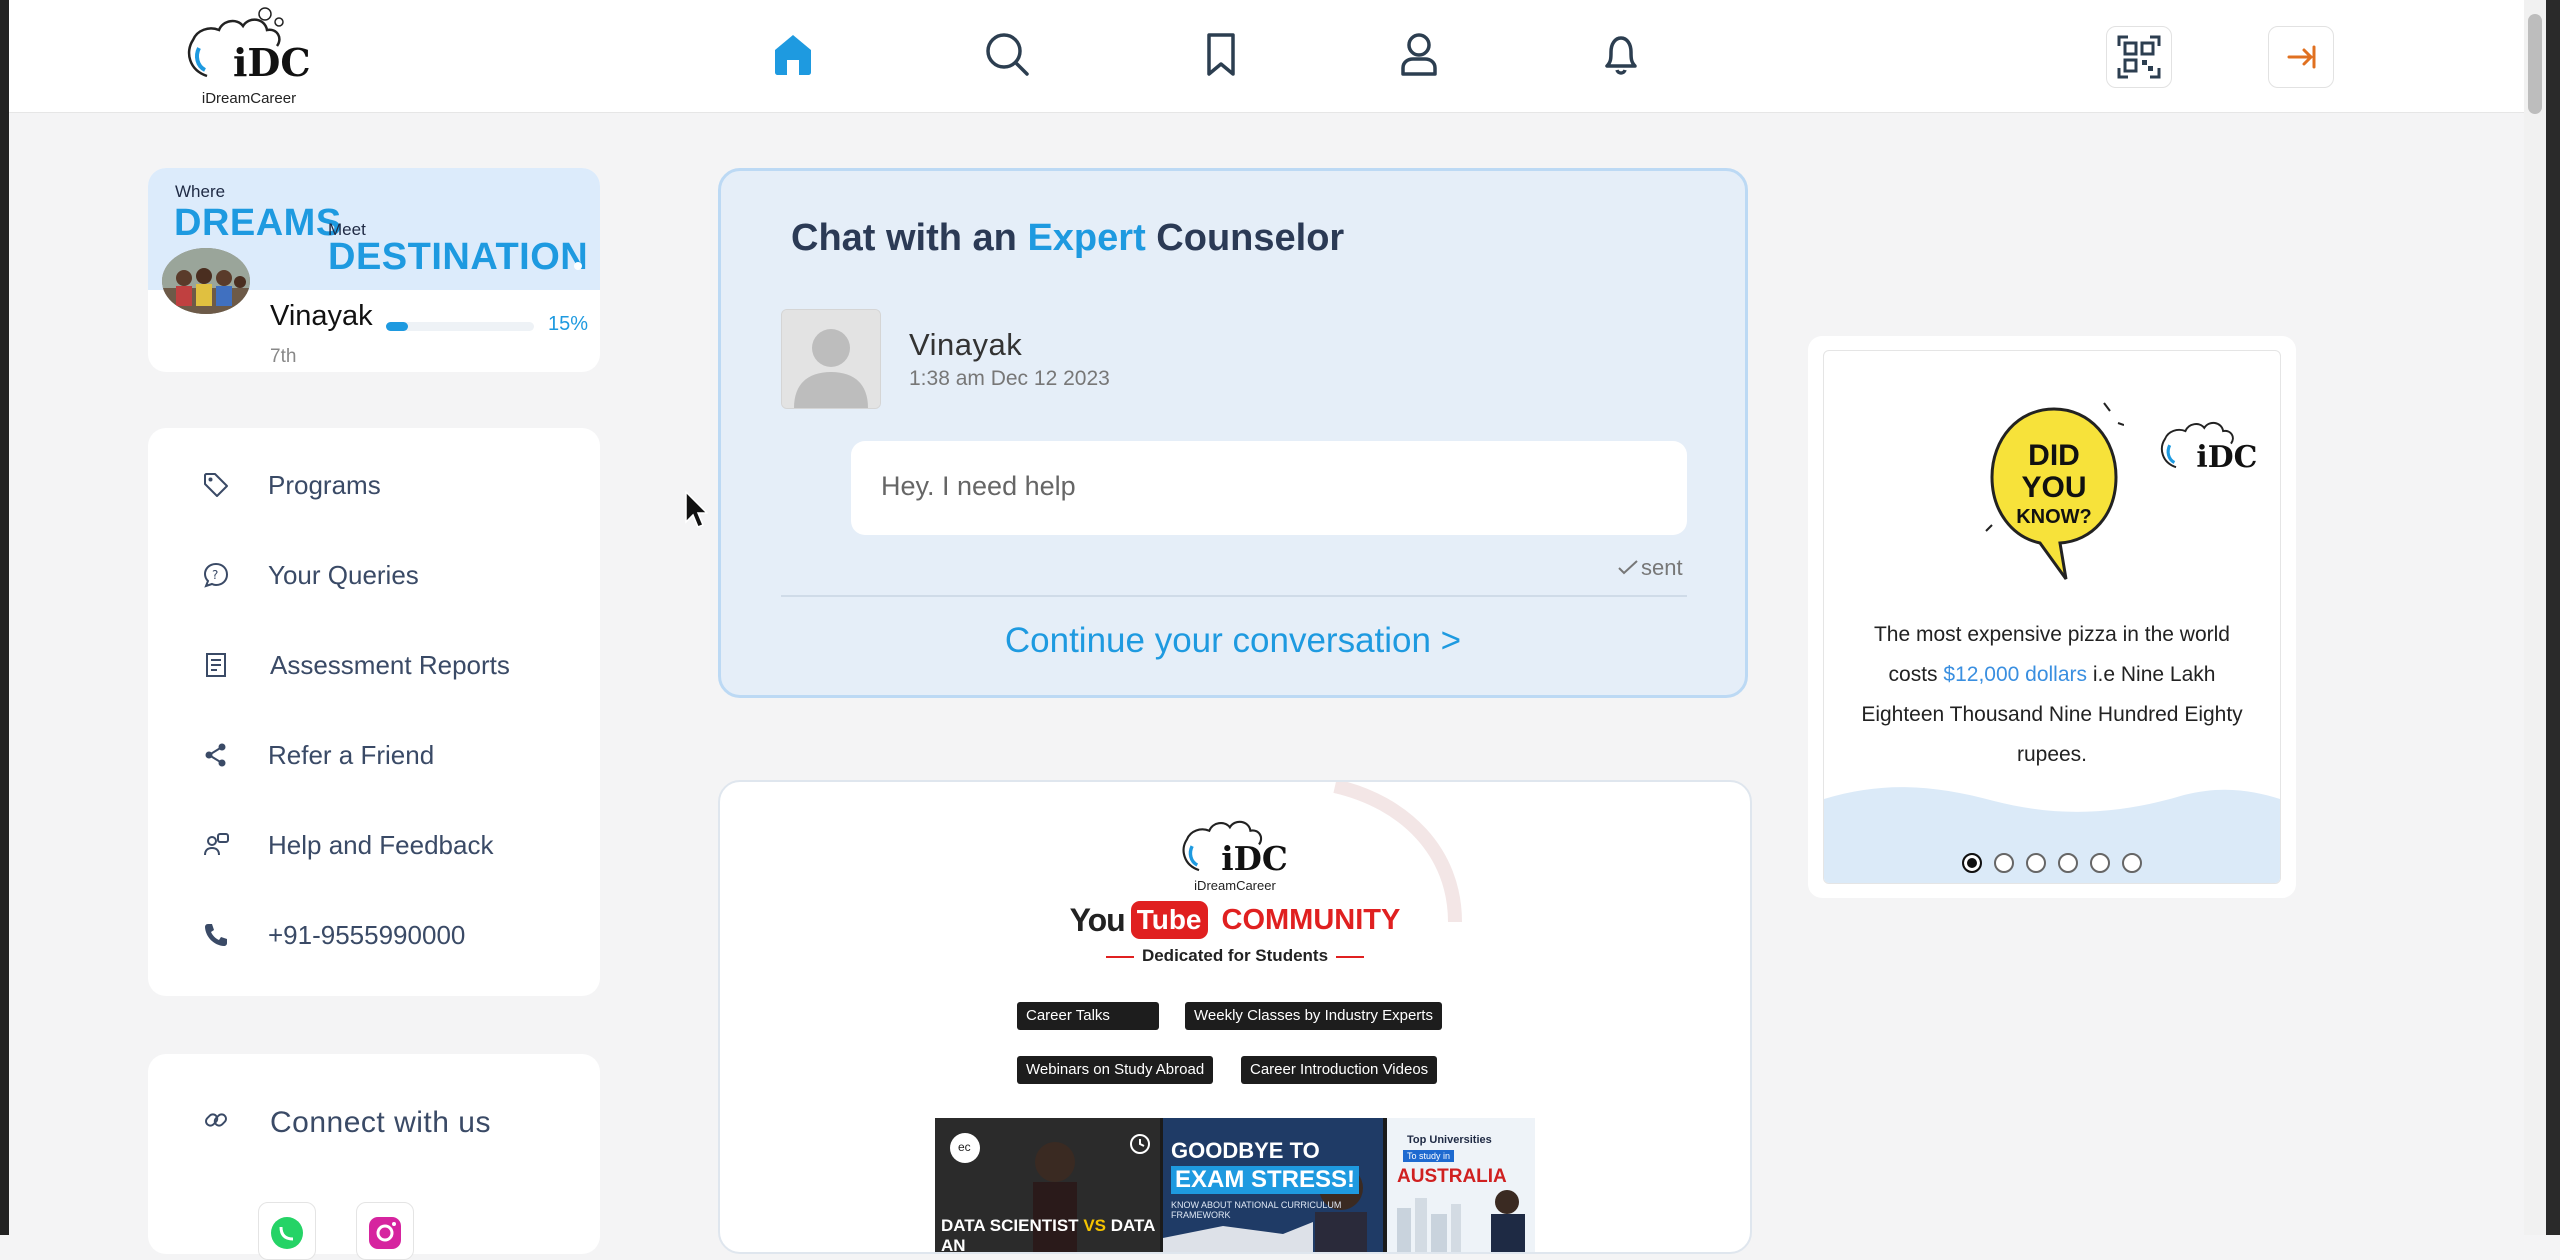 This screenshot has width=2560, height=1260. What do you see at coordinates (2535, 64) in the screenshot?
I see `scrollbar-thumb` at bounding box center [2535, 64].